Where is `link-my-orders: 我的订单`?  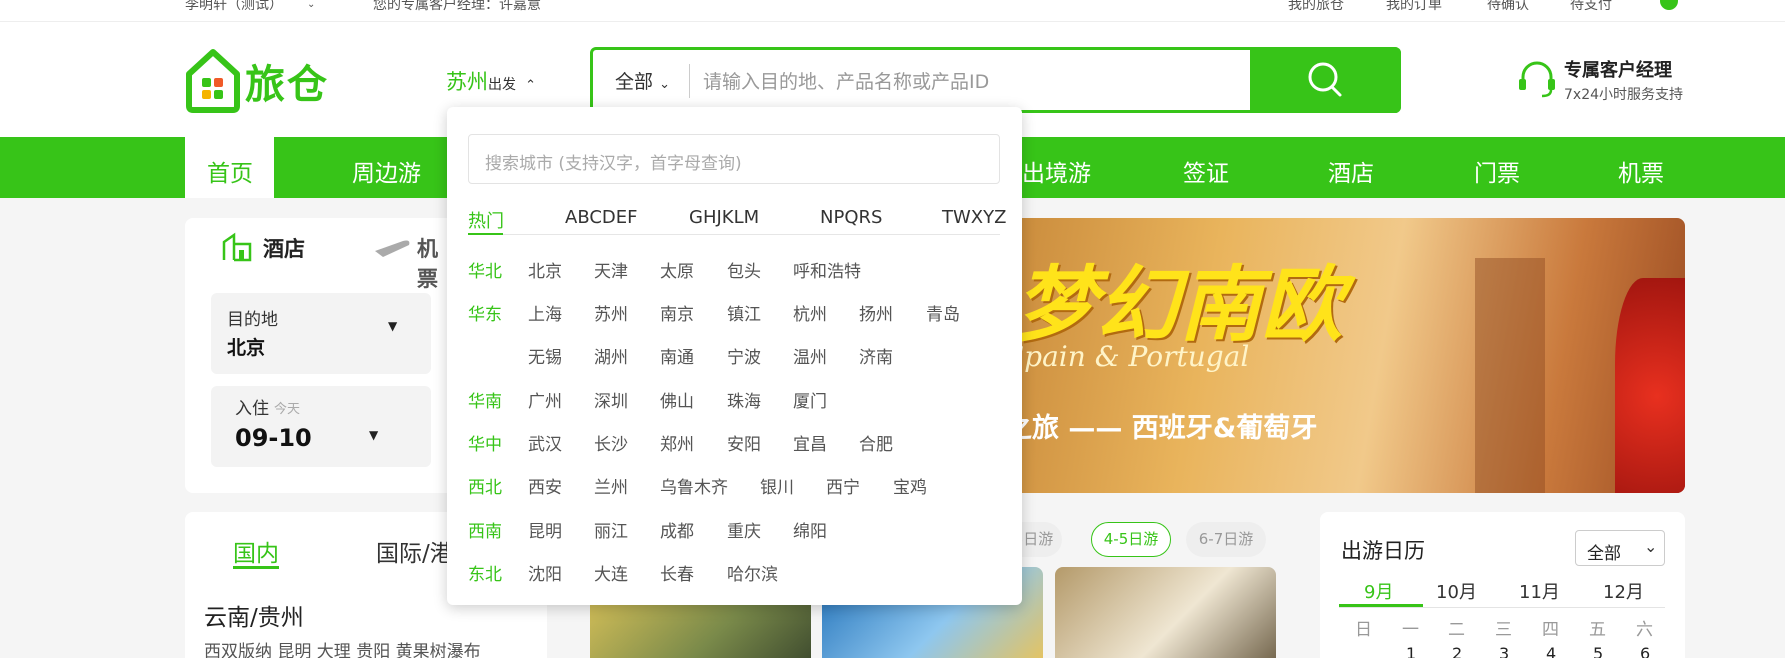 link-my-orders: 我的订单 is located at coordinates (1414, 7).